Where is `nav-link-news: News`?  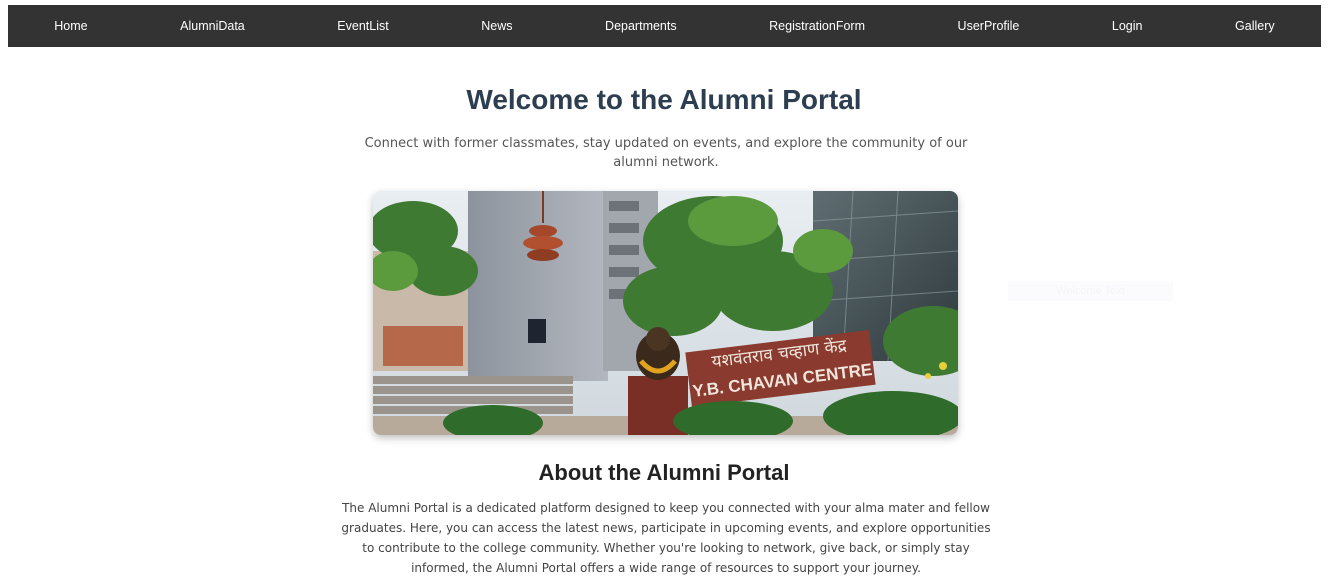
nav-link-news: News is located at coordinates (496, 26).